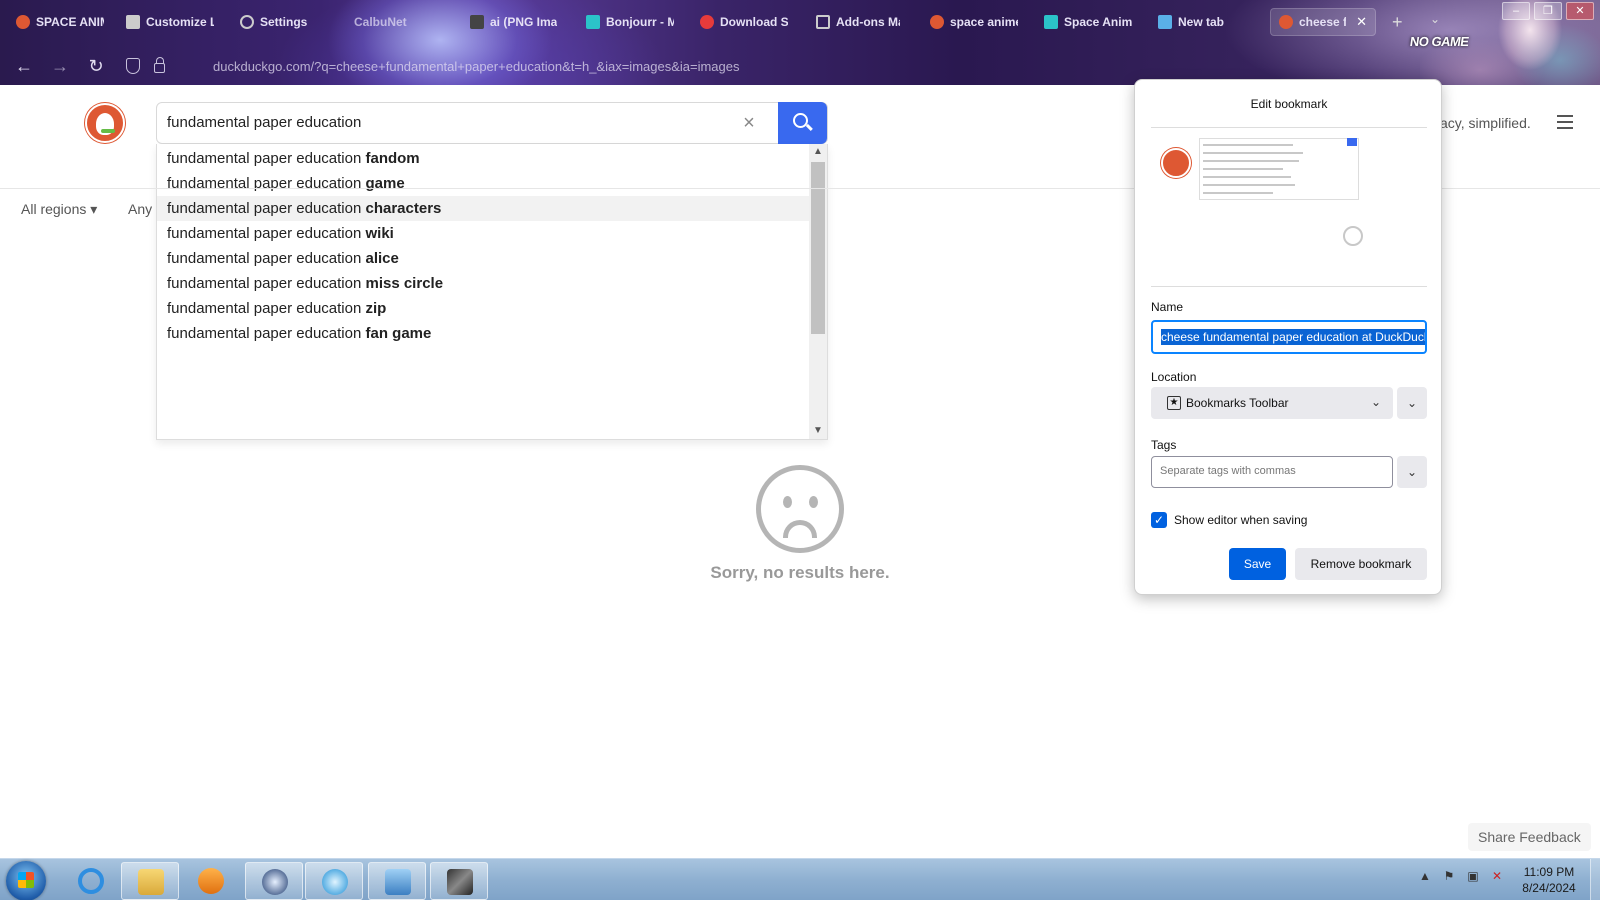 This screenshot has width=1600, height=900. I want to click on show-hidden-icons-icon: ▲, so click(1425, 876).